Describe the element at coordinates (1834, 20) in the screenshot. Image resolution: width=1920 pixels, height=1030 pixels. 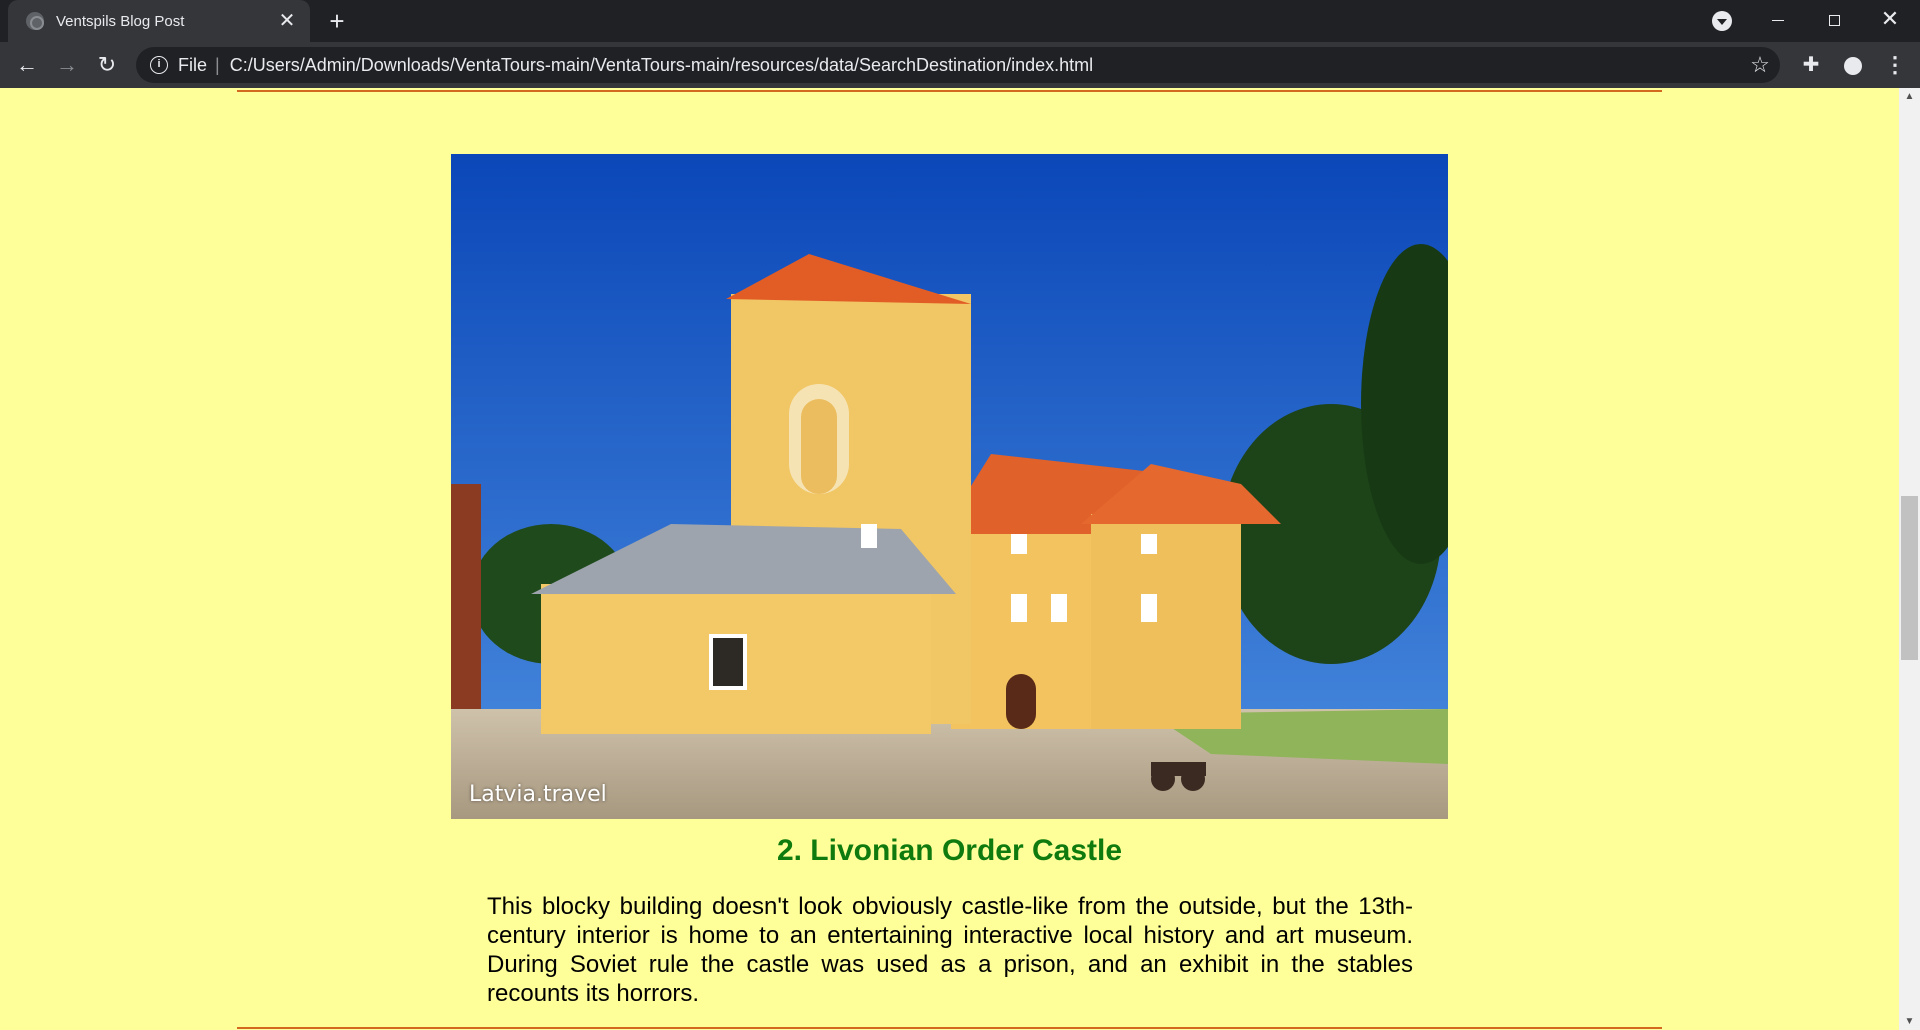
I see `restore-button` at that location.